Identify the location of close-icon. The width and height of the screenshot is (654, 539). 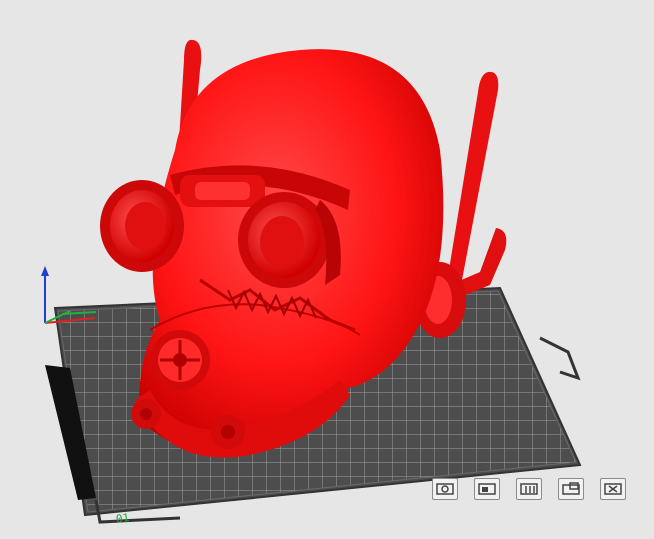
(613, 489).